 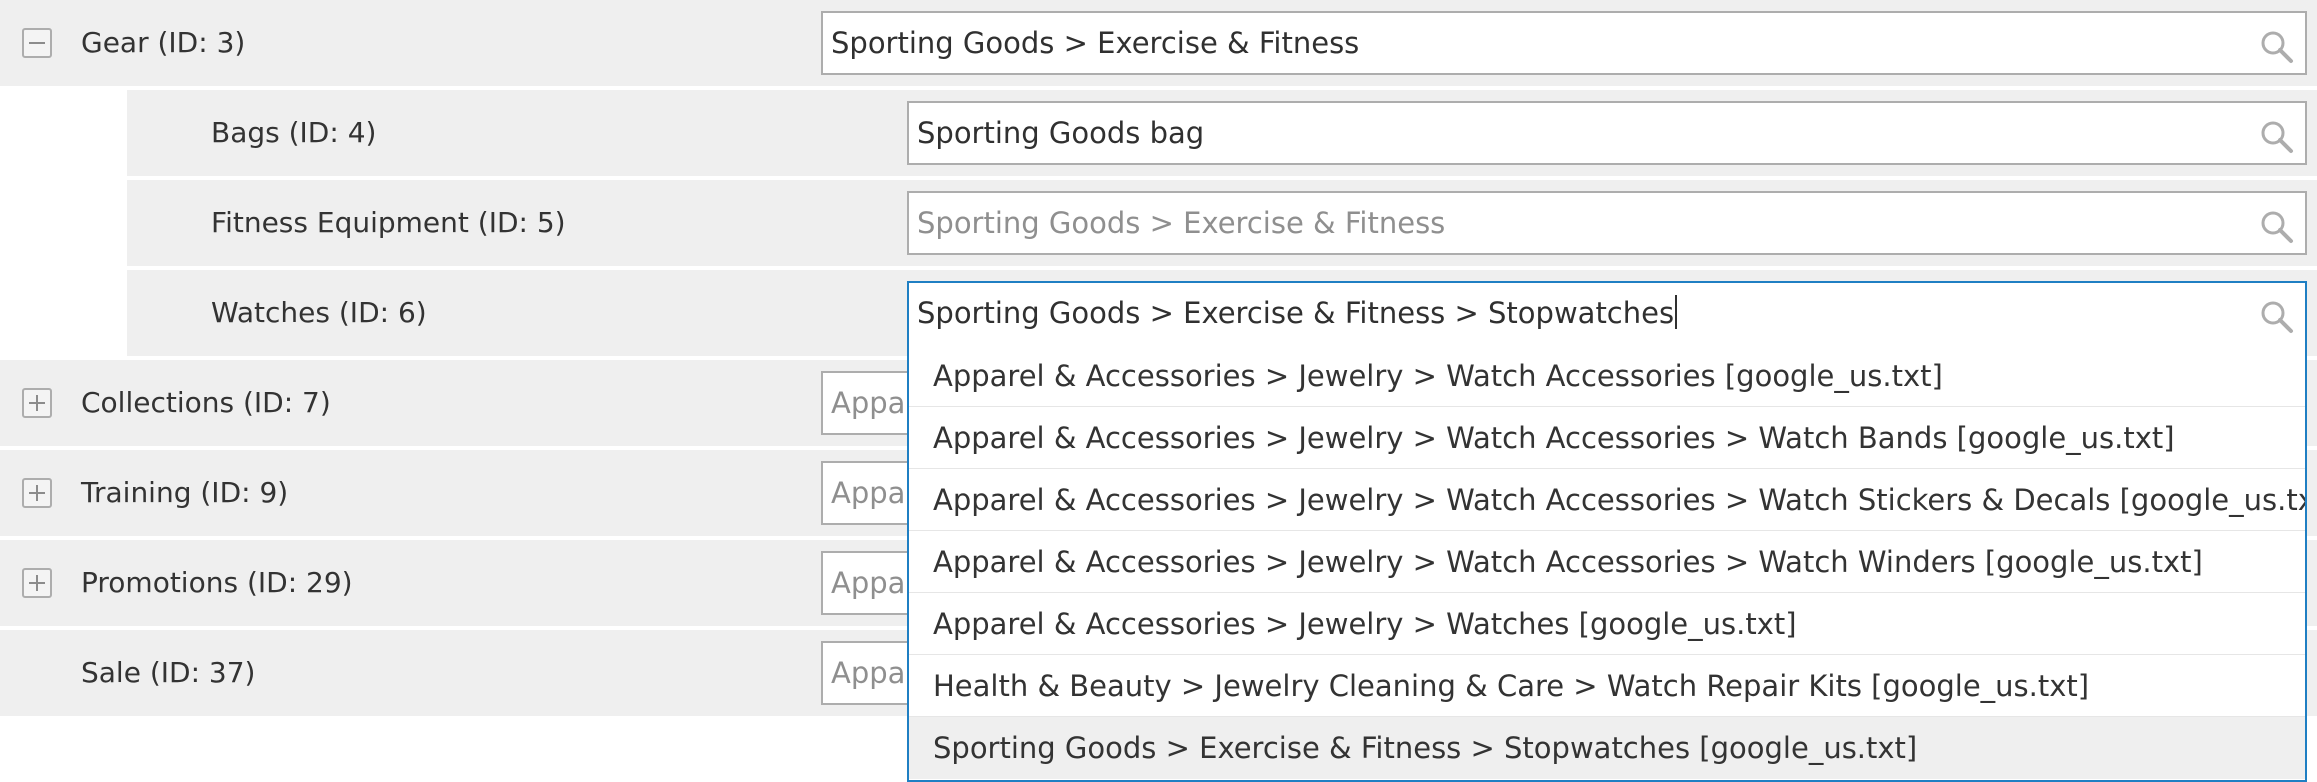 I want to click on category-row-bags: Bags (ID: 4) Sporting Goods bag, so click(x=1222, y=135).